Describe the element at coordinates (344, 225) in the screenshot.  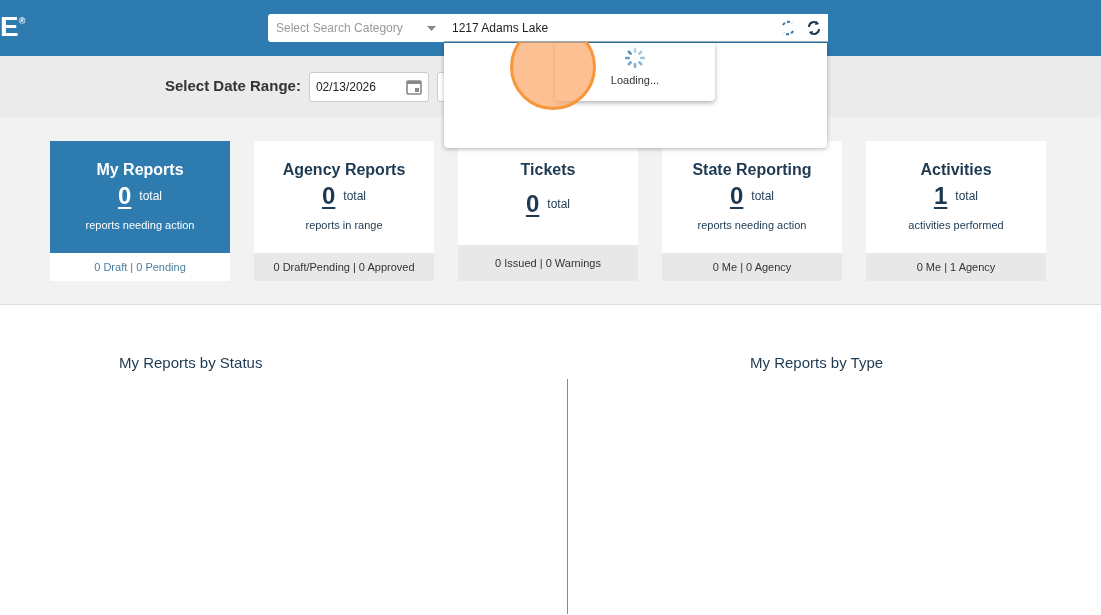
I see `card-subtitle: reports in range` at that location.